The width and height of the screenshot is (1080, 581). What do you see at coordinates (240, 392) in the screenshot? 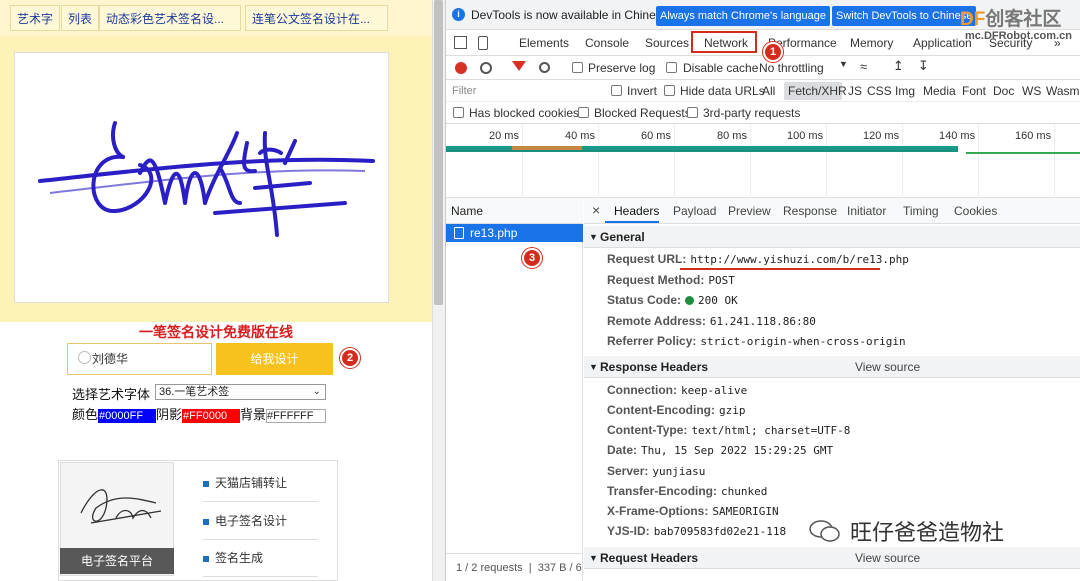
I see `font-select: 36.一笔艺术签 ⌄` at bounding box center [240, 392].